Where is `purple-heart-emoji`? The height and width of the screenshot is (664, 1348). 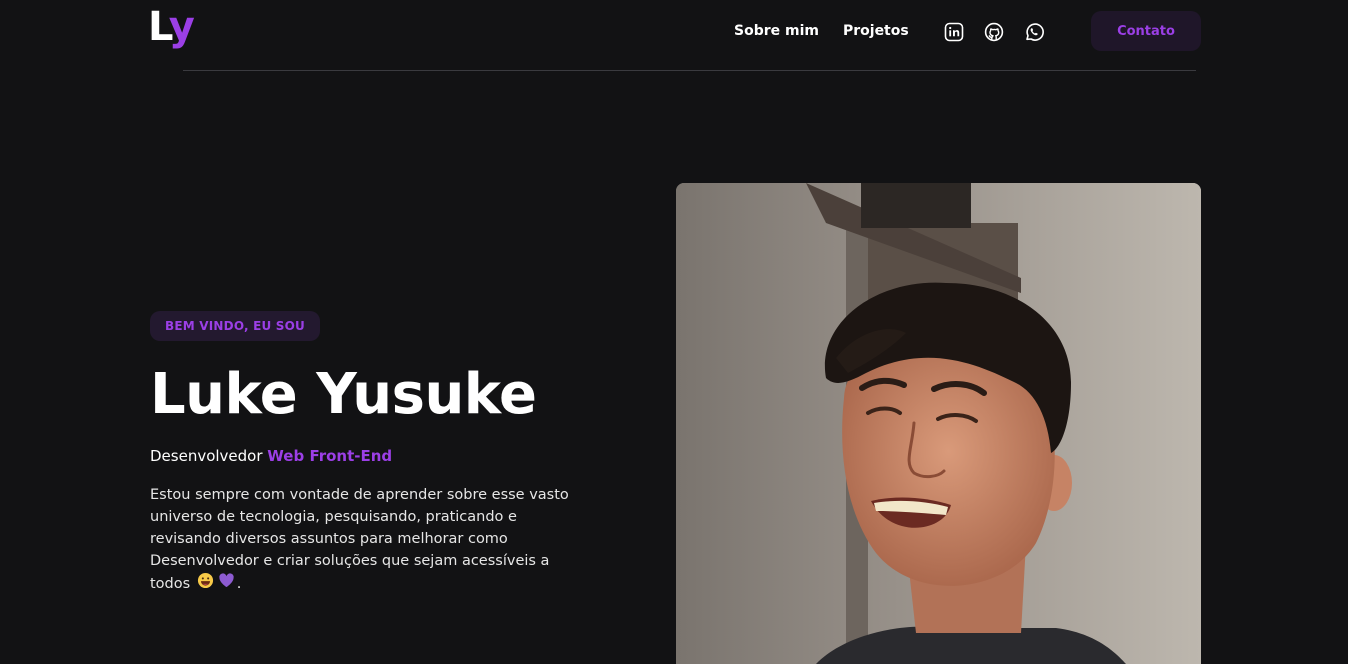
purple-heart-emoji is located at coordinates (226, 584).